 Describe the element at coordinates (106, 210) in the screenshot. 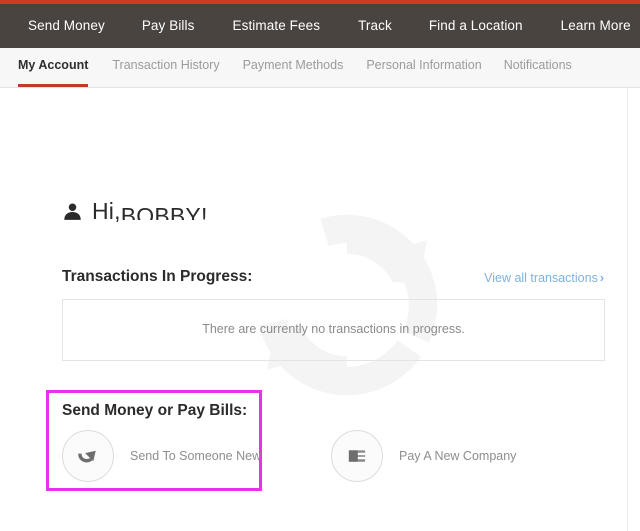

I see `greeting-salutation: Hi,` at that location.